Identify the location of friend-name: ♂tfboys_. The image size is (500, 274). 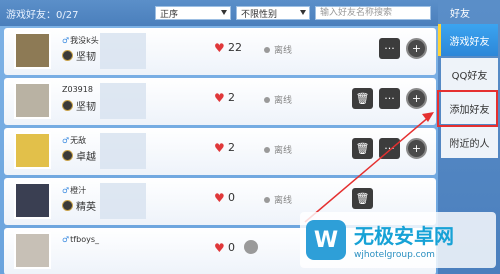
(80, 239).